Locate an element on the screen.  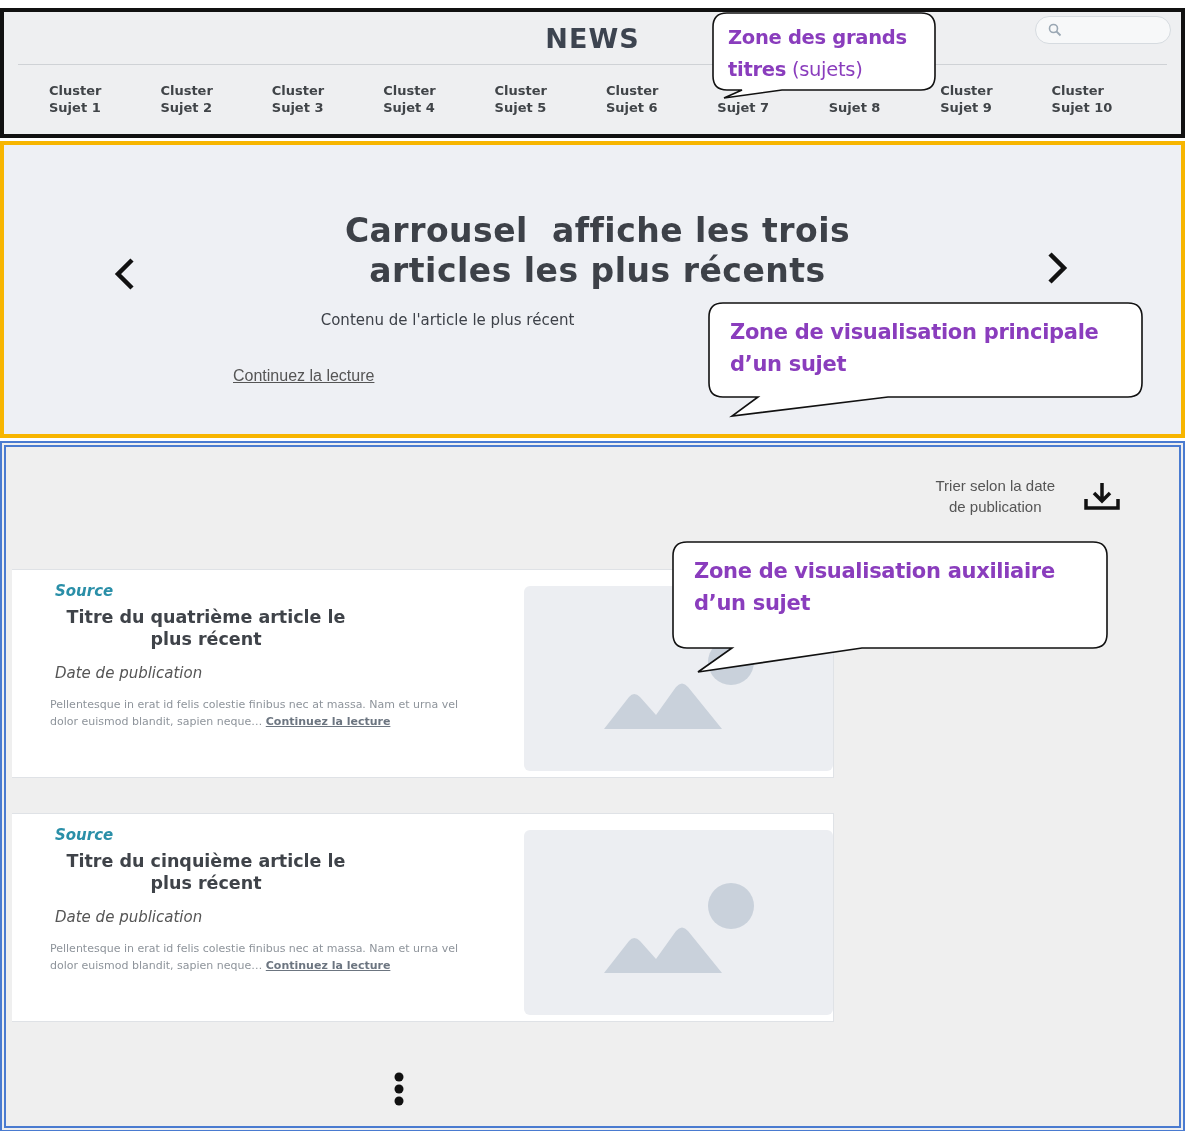
download-icon is located at coordinates (1102, 496).